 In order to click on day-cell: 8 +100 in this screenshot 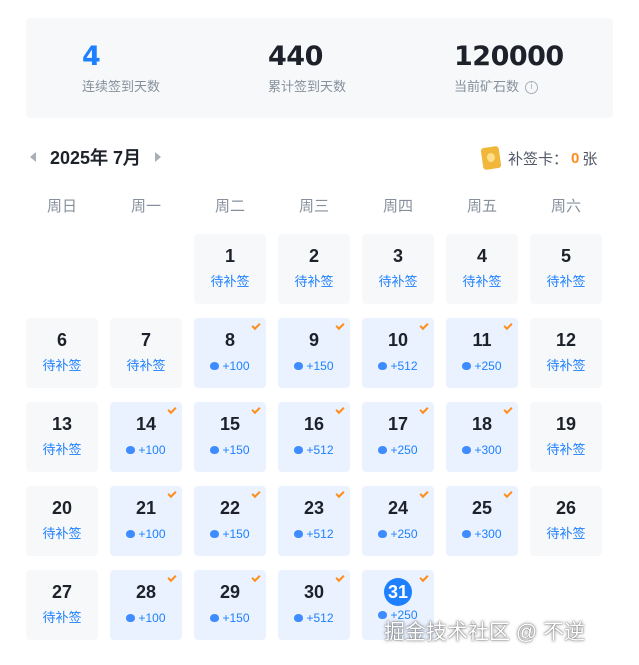, I will do `click(230, 353)`.